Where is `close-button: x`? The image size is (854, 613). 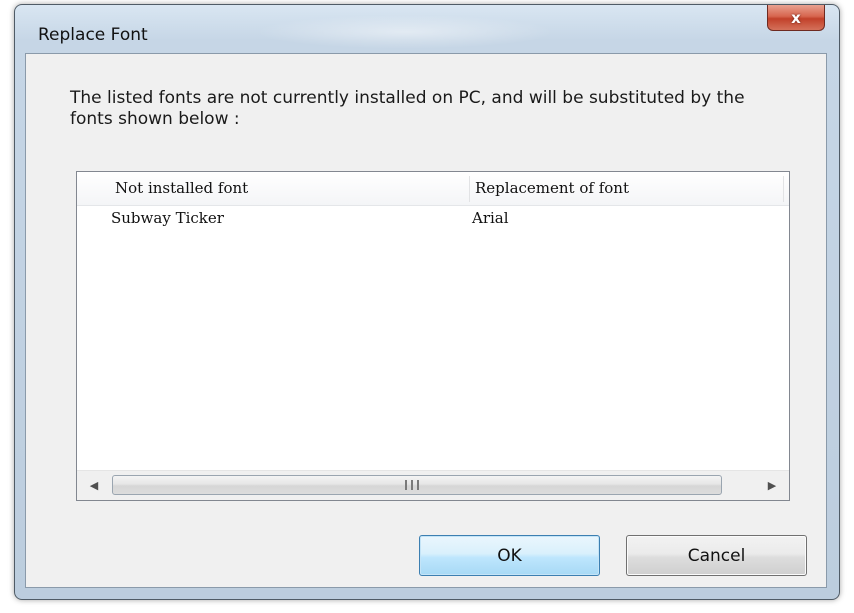
close-button: x is located at coordinates (796, 18).